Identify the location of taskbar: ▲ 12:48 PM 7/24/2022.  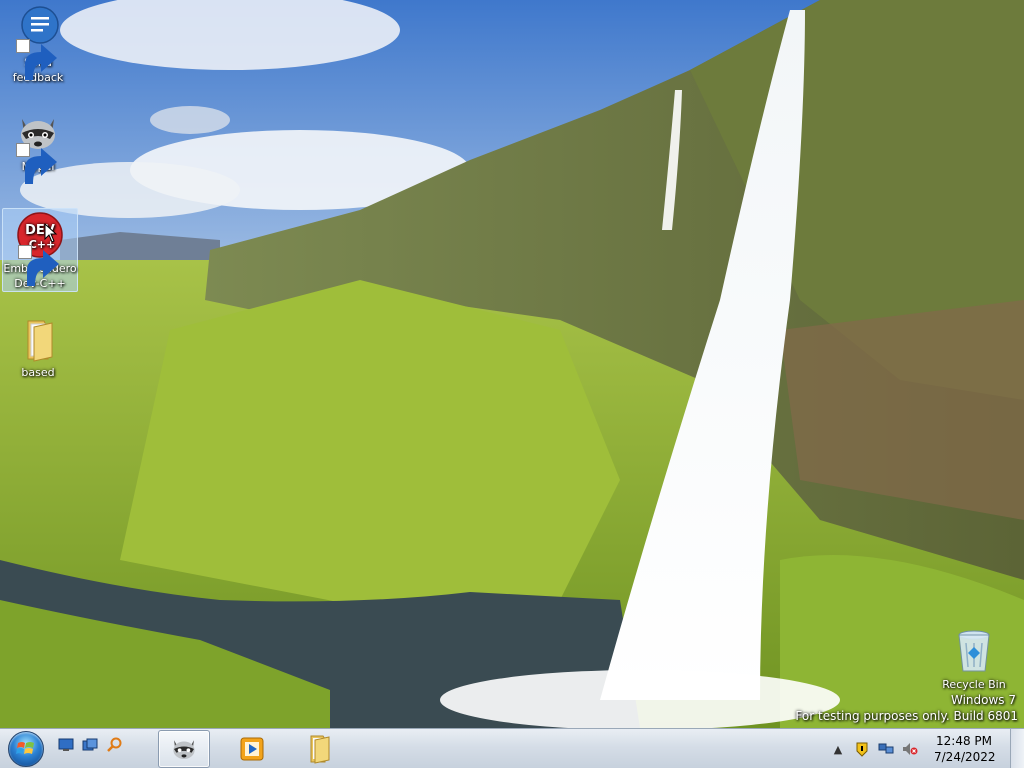
(512, 748).